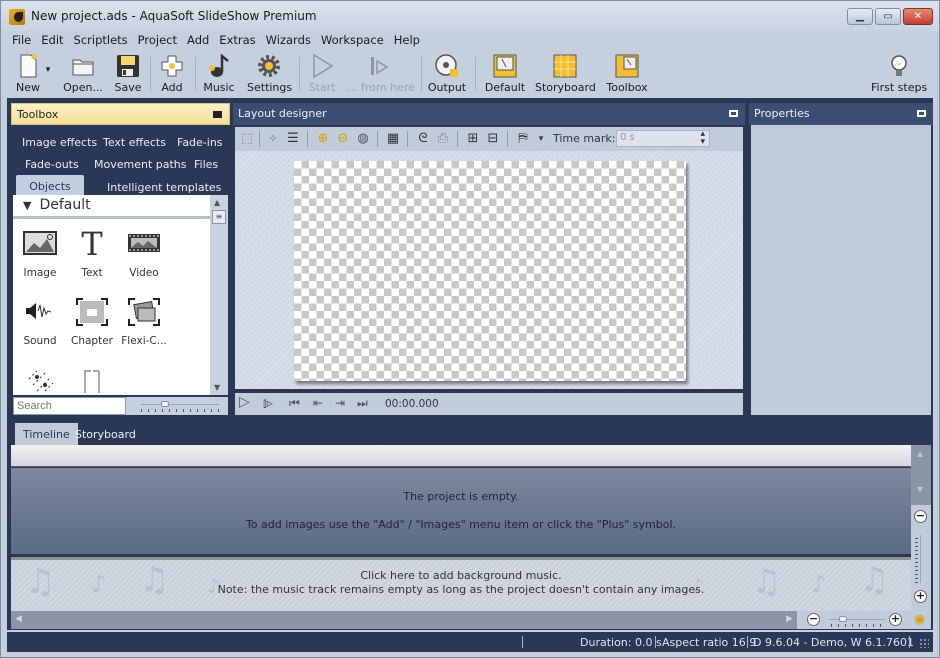  Describe the element at coordinates (921, 475) in the screenshot. I see `timeline-vertical-scrollbar: ▲ ▼` at that location.